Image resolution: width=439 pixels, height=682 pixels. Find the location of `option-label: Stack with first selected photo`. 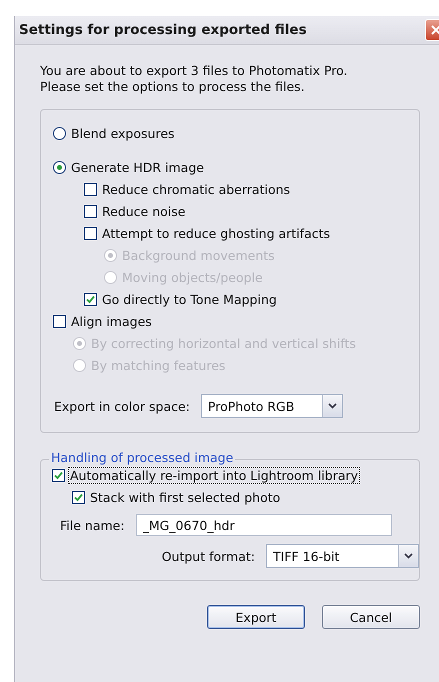

option-label: Stack with first selected photo is located at coordinates (185, 497).